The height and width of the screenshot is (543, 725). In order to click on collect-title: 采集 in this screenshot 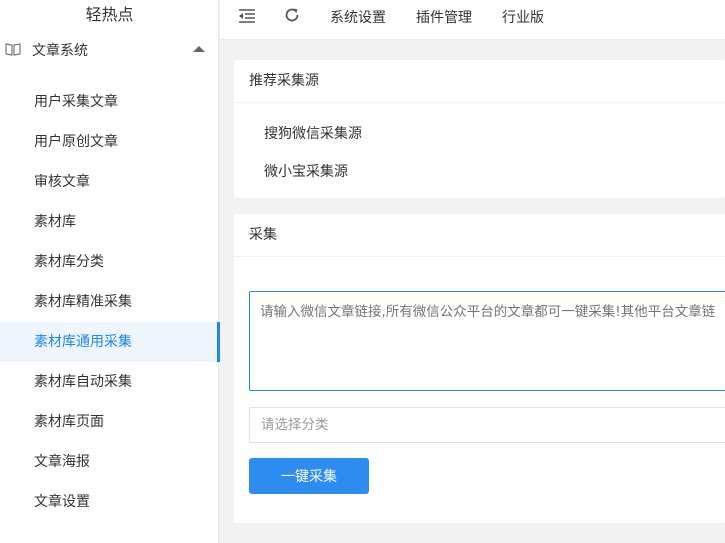, I will do `click(479, 235)`.